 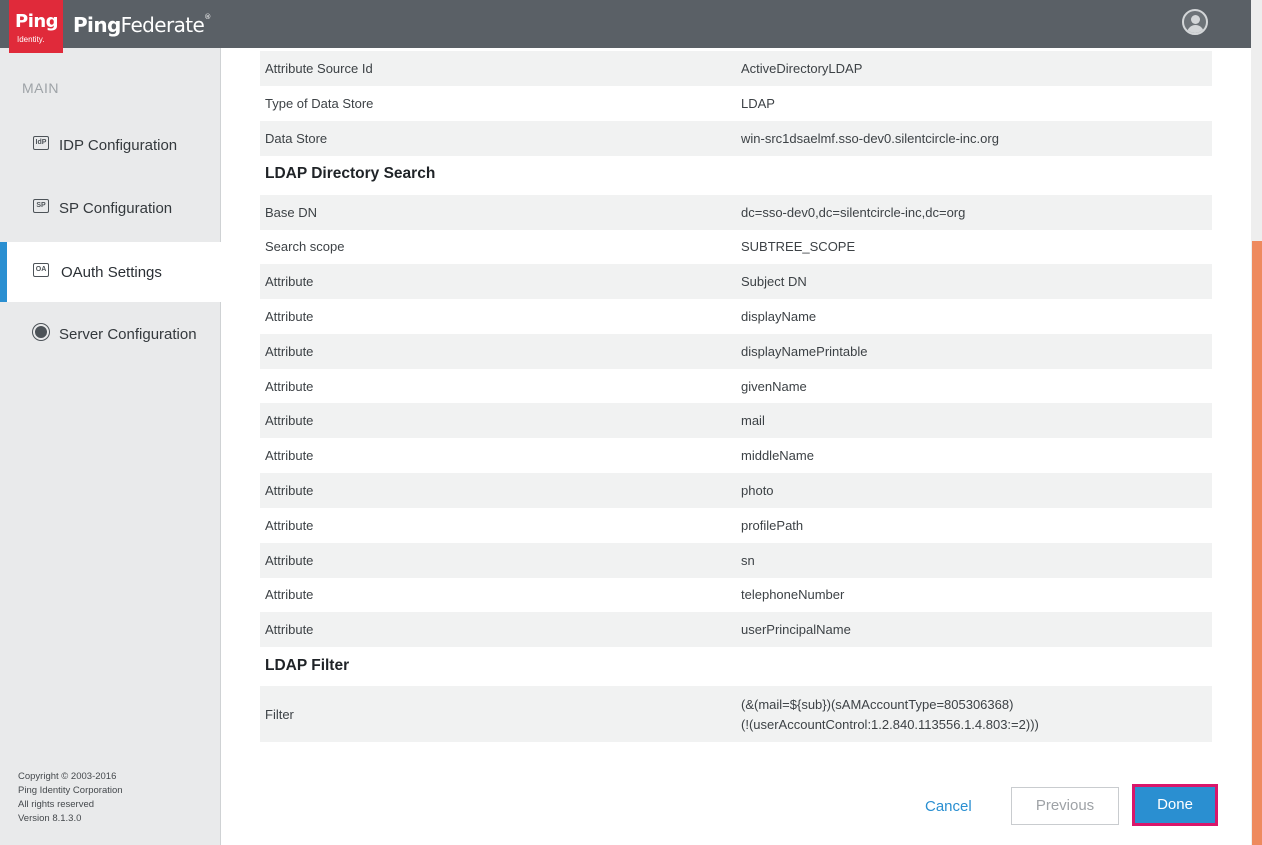 I want to click on summary-row: Attribute mail, so click(x=736, y=420).